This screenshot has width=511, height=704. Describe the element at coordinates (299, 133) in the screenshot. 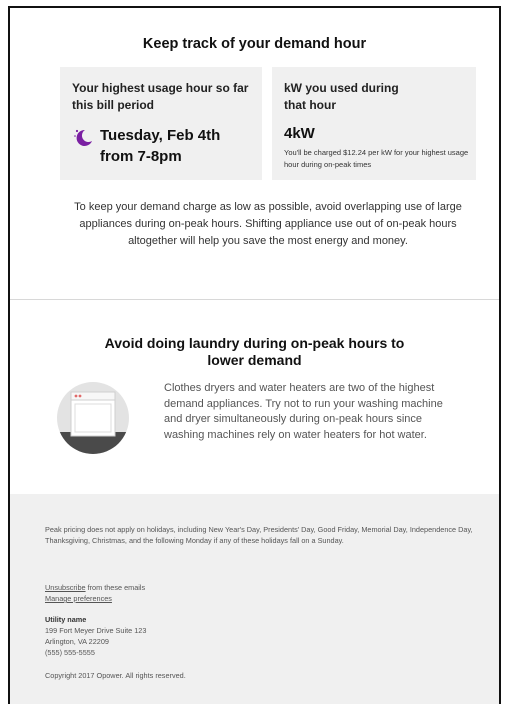

I see `kw-used-value: 4kW` at that location.